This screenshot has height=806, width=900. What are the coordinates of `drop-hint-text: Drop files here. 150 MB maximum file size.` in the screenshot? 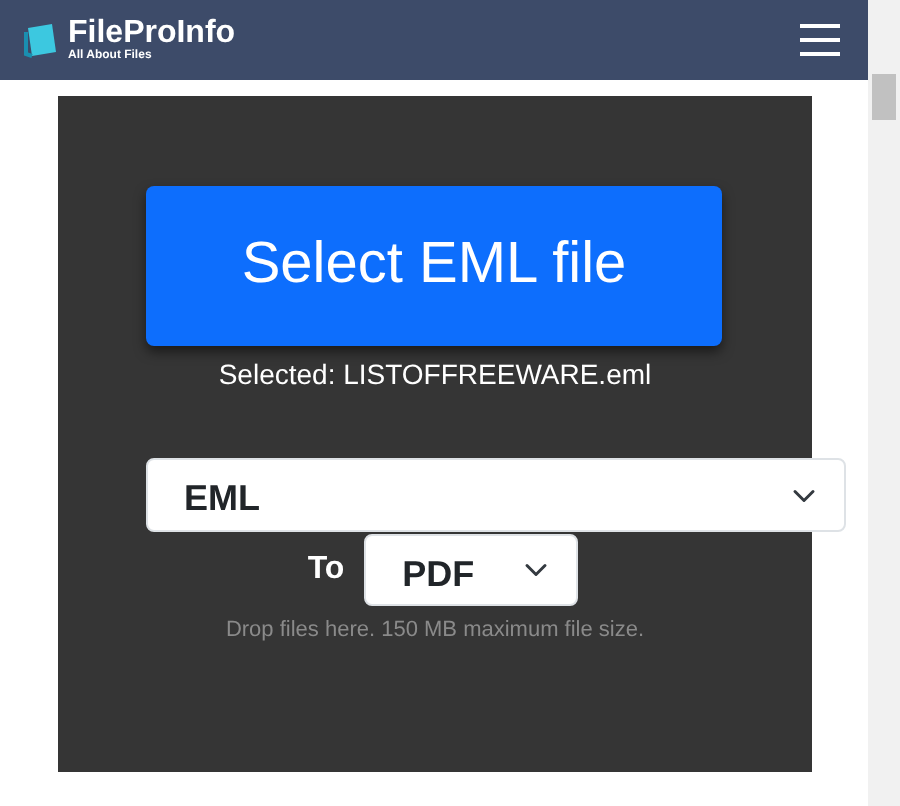 It's located at (435, 631).